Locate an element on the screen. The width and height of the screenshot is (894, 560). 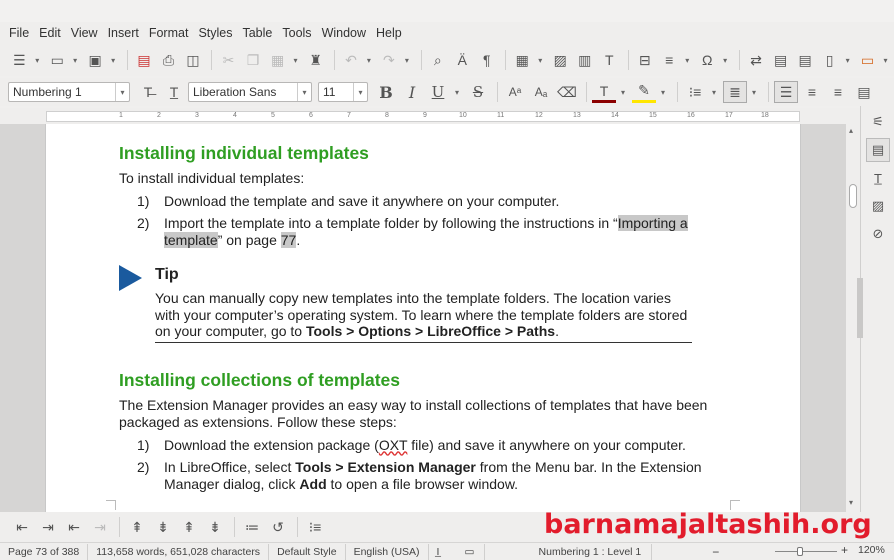
strikethrough-icon: S is located at coordinates (478, 92).